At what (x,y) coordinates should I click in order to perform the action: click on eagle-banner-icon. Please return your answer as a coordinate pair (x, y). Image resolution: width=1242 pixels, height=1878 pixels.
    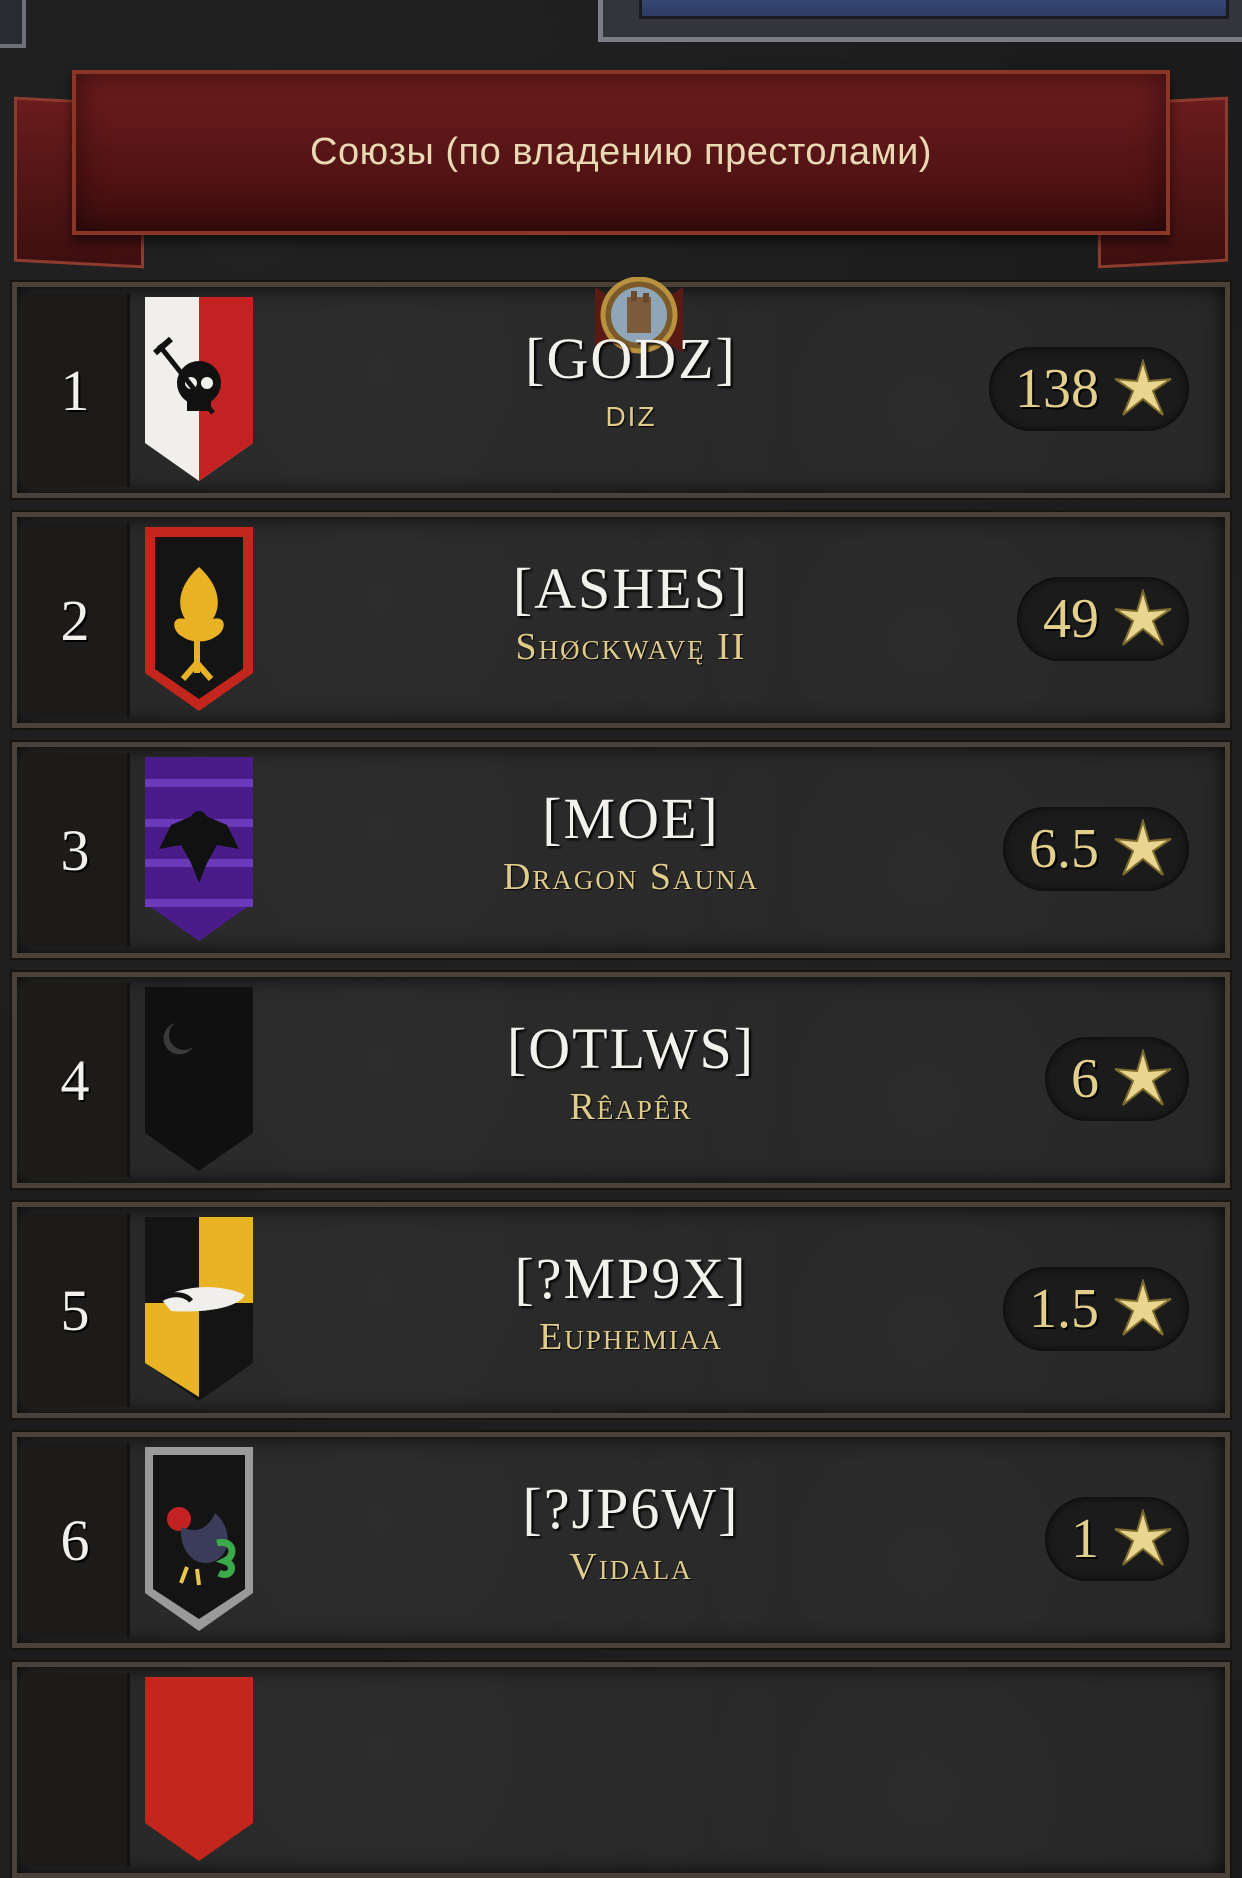
    Looking at the image, I should click on (199, 849).